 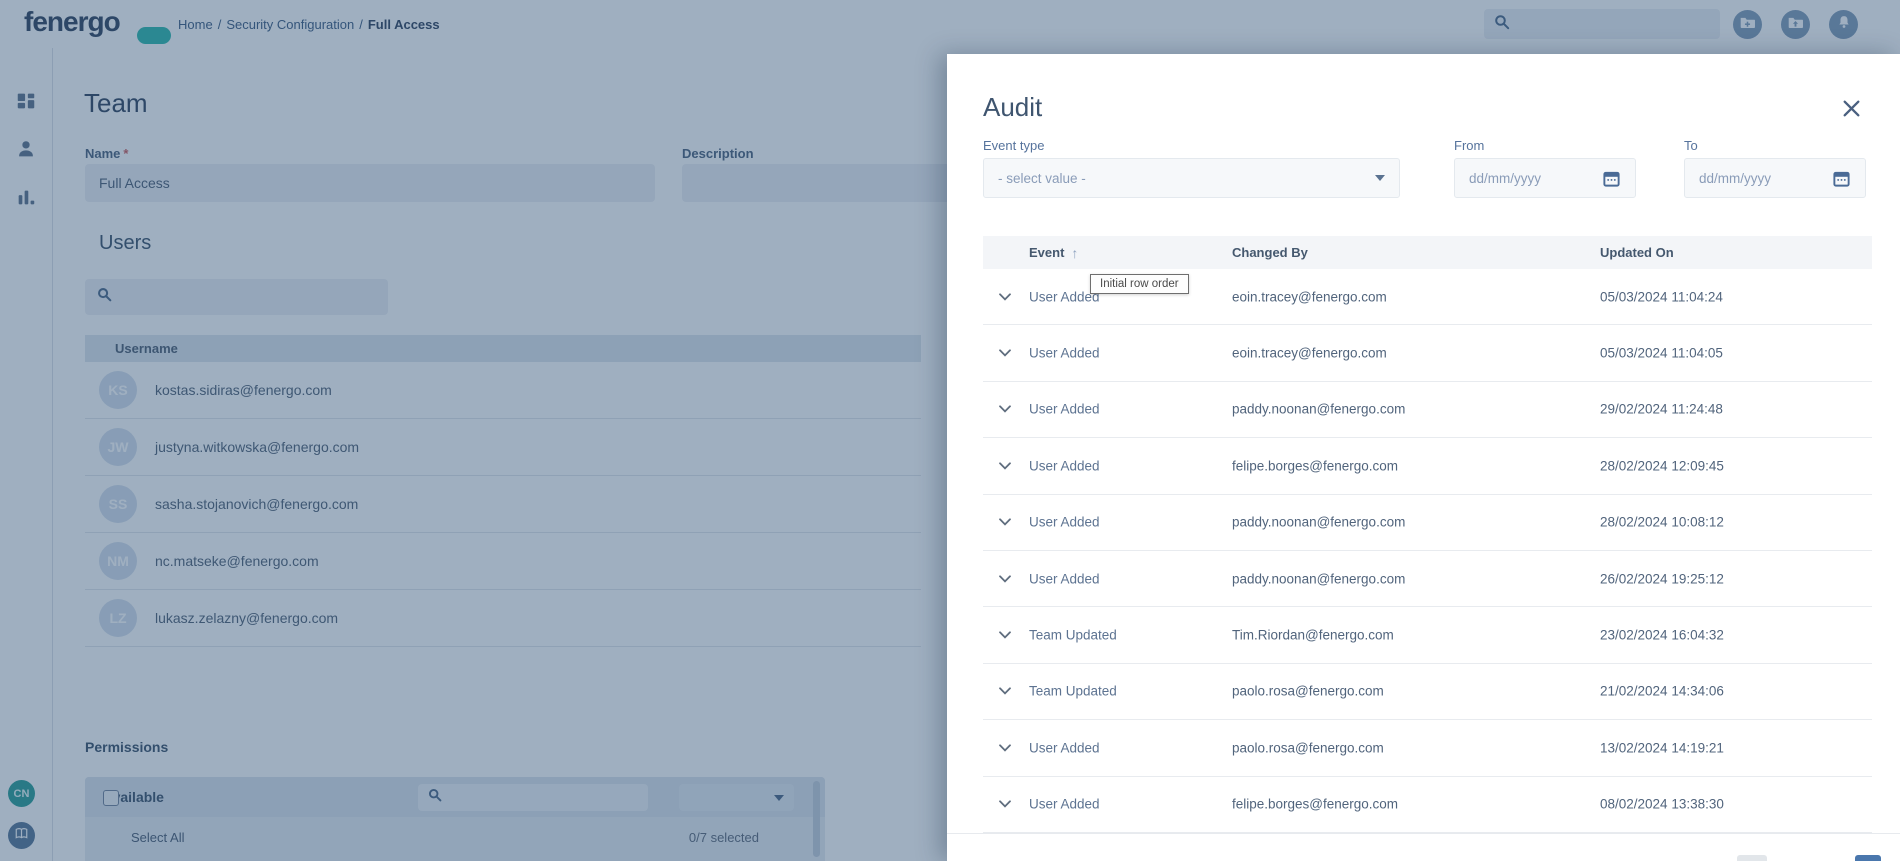 I want to click on sort-ascending-icon: ↑, so click(x=1075, y=252).